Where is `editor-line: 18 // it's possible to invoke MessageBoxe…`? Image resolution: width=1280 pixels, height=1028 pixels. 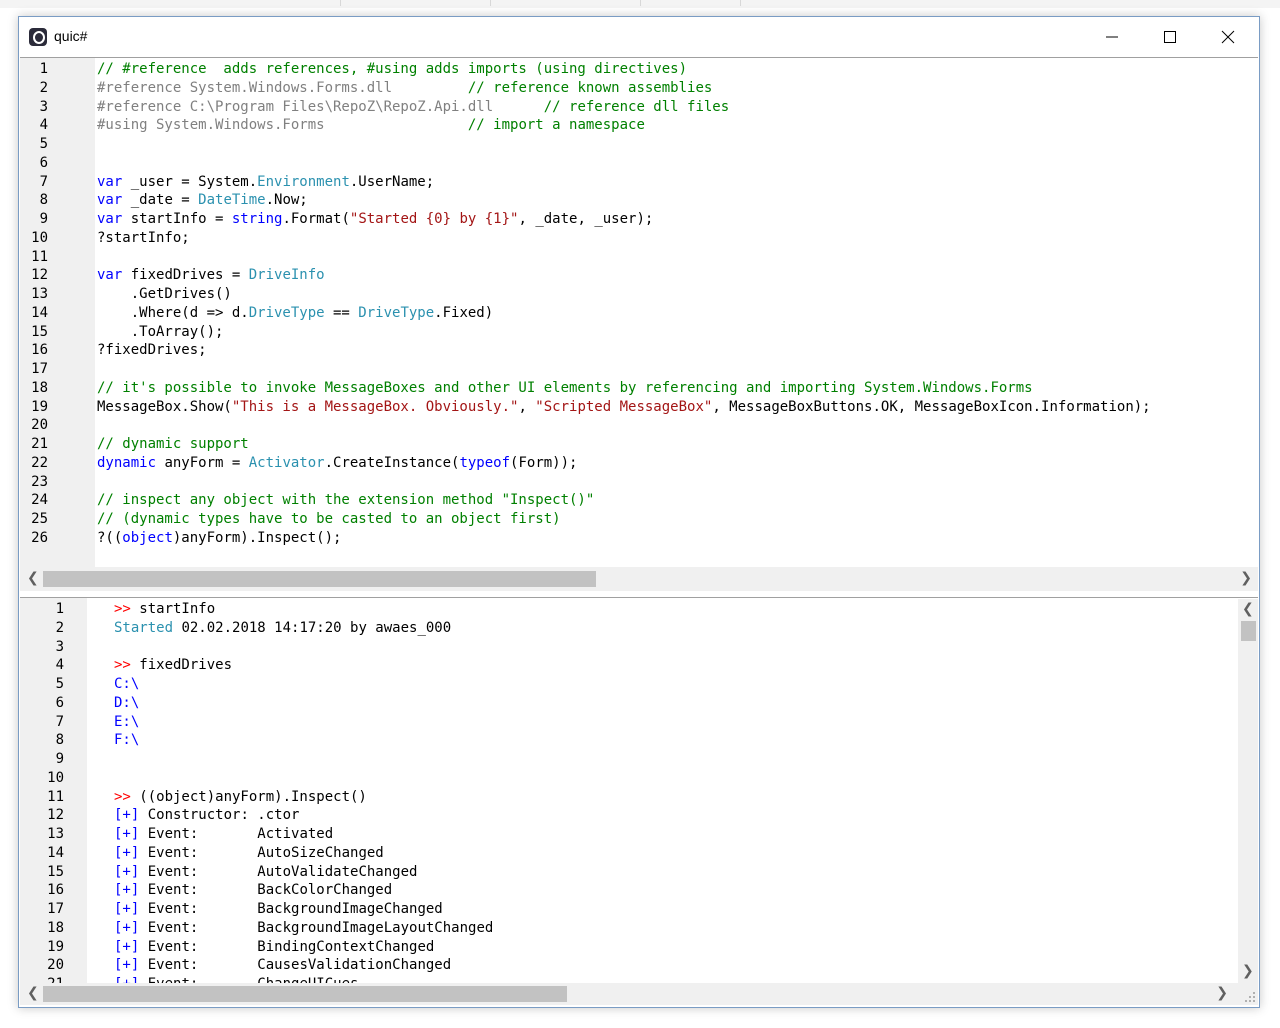
editor-line: 18 // it's possible to invoke MessageBoxe… is located at coordinates (639, 388).